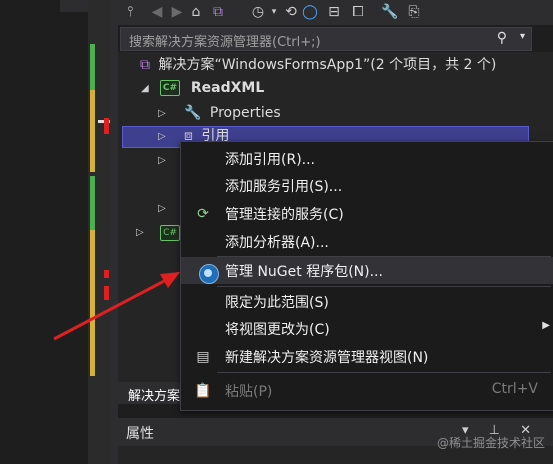 This screenshot has height=464, width=553. Describe the element at coordinates (99, 232) in the screenshot. I see `editor-scrollbar` at that location.